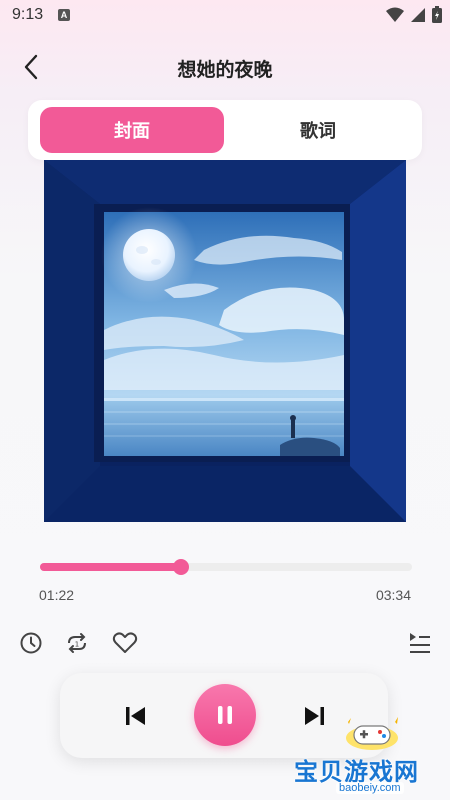 The image size is (450, 800). Describe the element at coordinates (57, 595) in the screenshot. I see `current-time: 01:22` at that location.